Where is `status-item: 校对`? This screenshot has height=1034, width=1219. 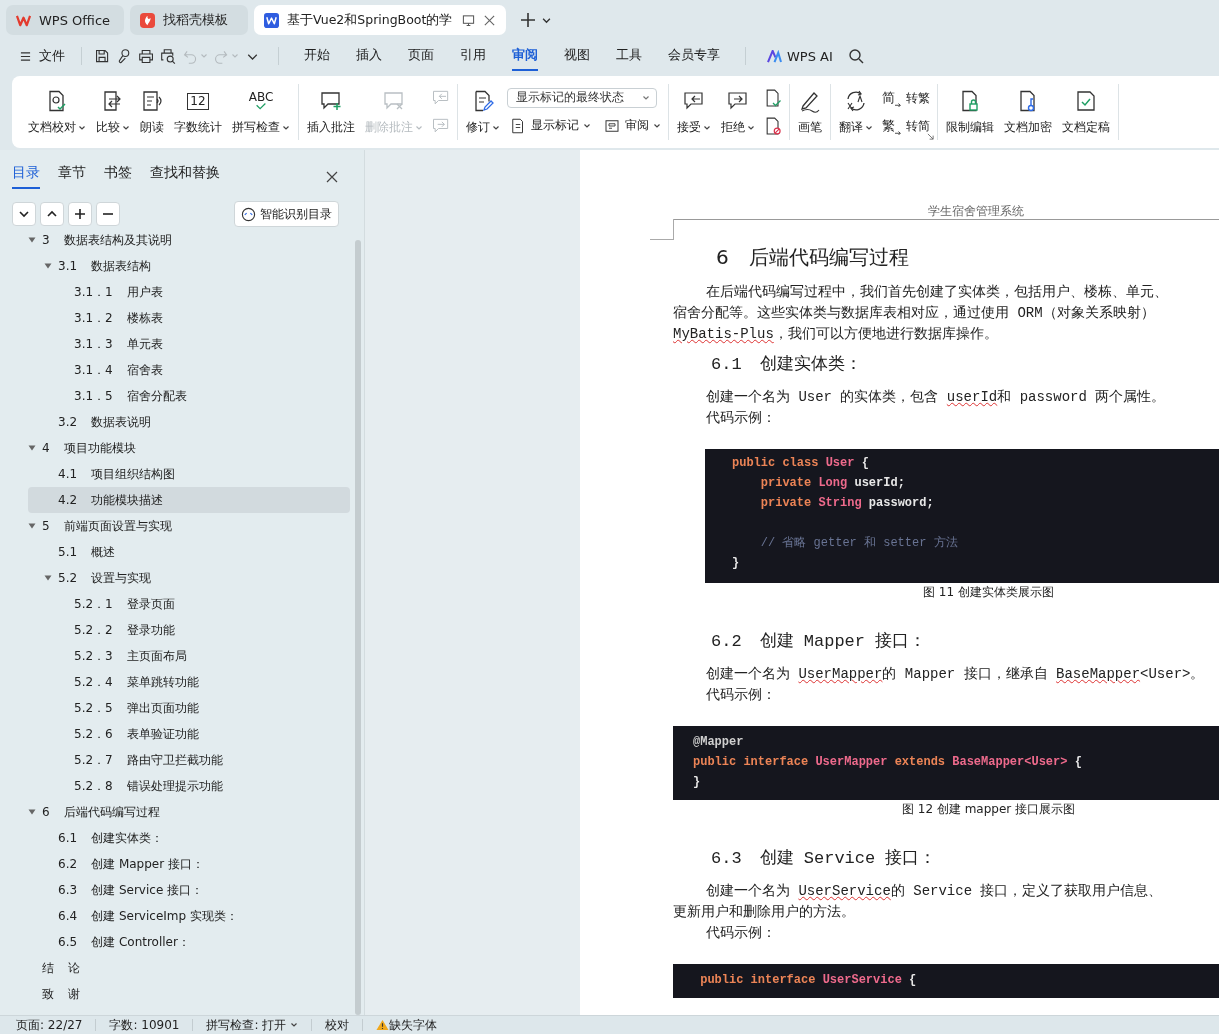
status-item: 校对 is located at coordinates (337, 1025).